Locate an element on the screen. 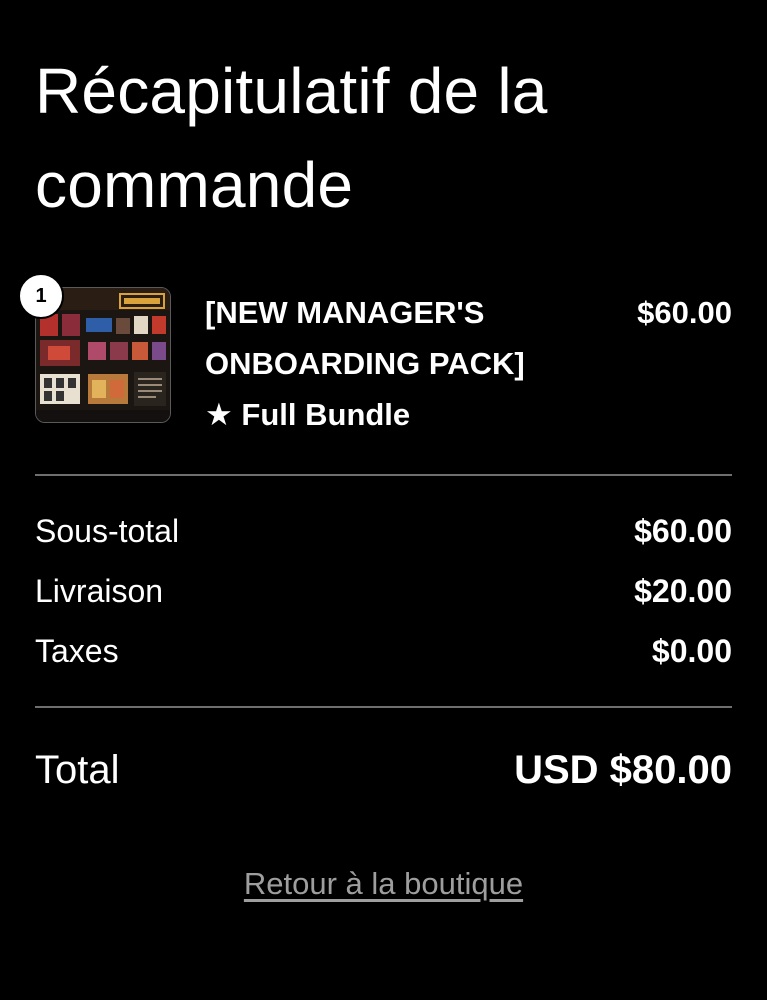  total-value: USD $80.00 is located at coordinates (623, 769).